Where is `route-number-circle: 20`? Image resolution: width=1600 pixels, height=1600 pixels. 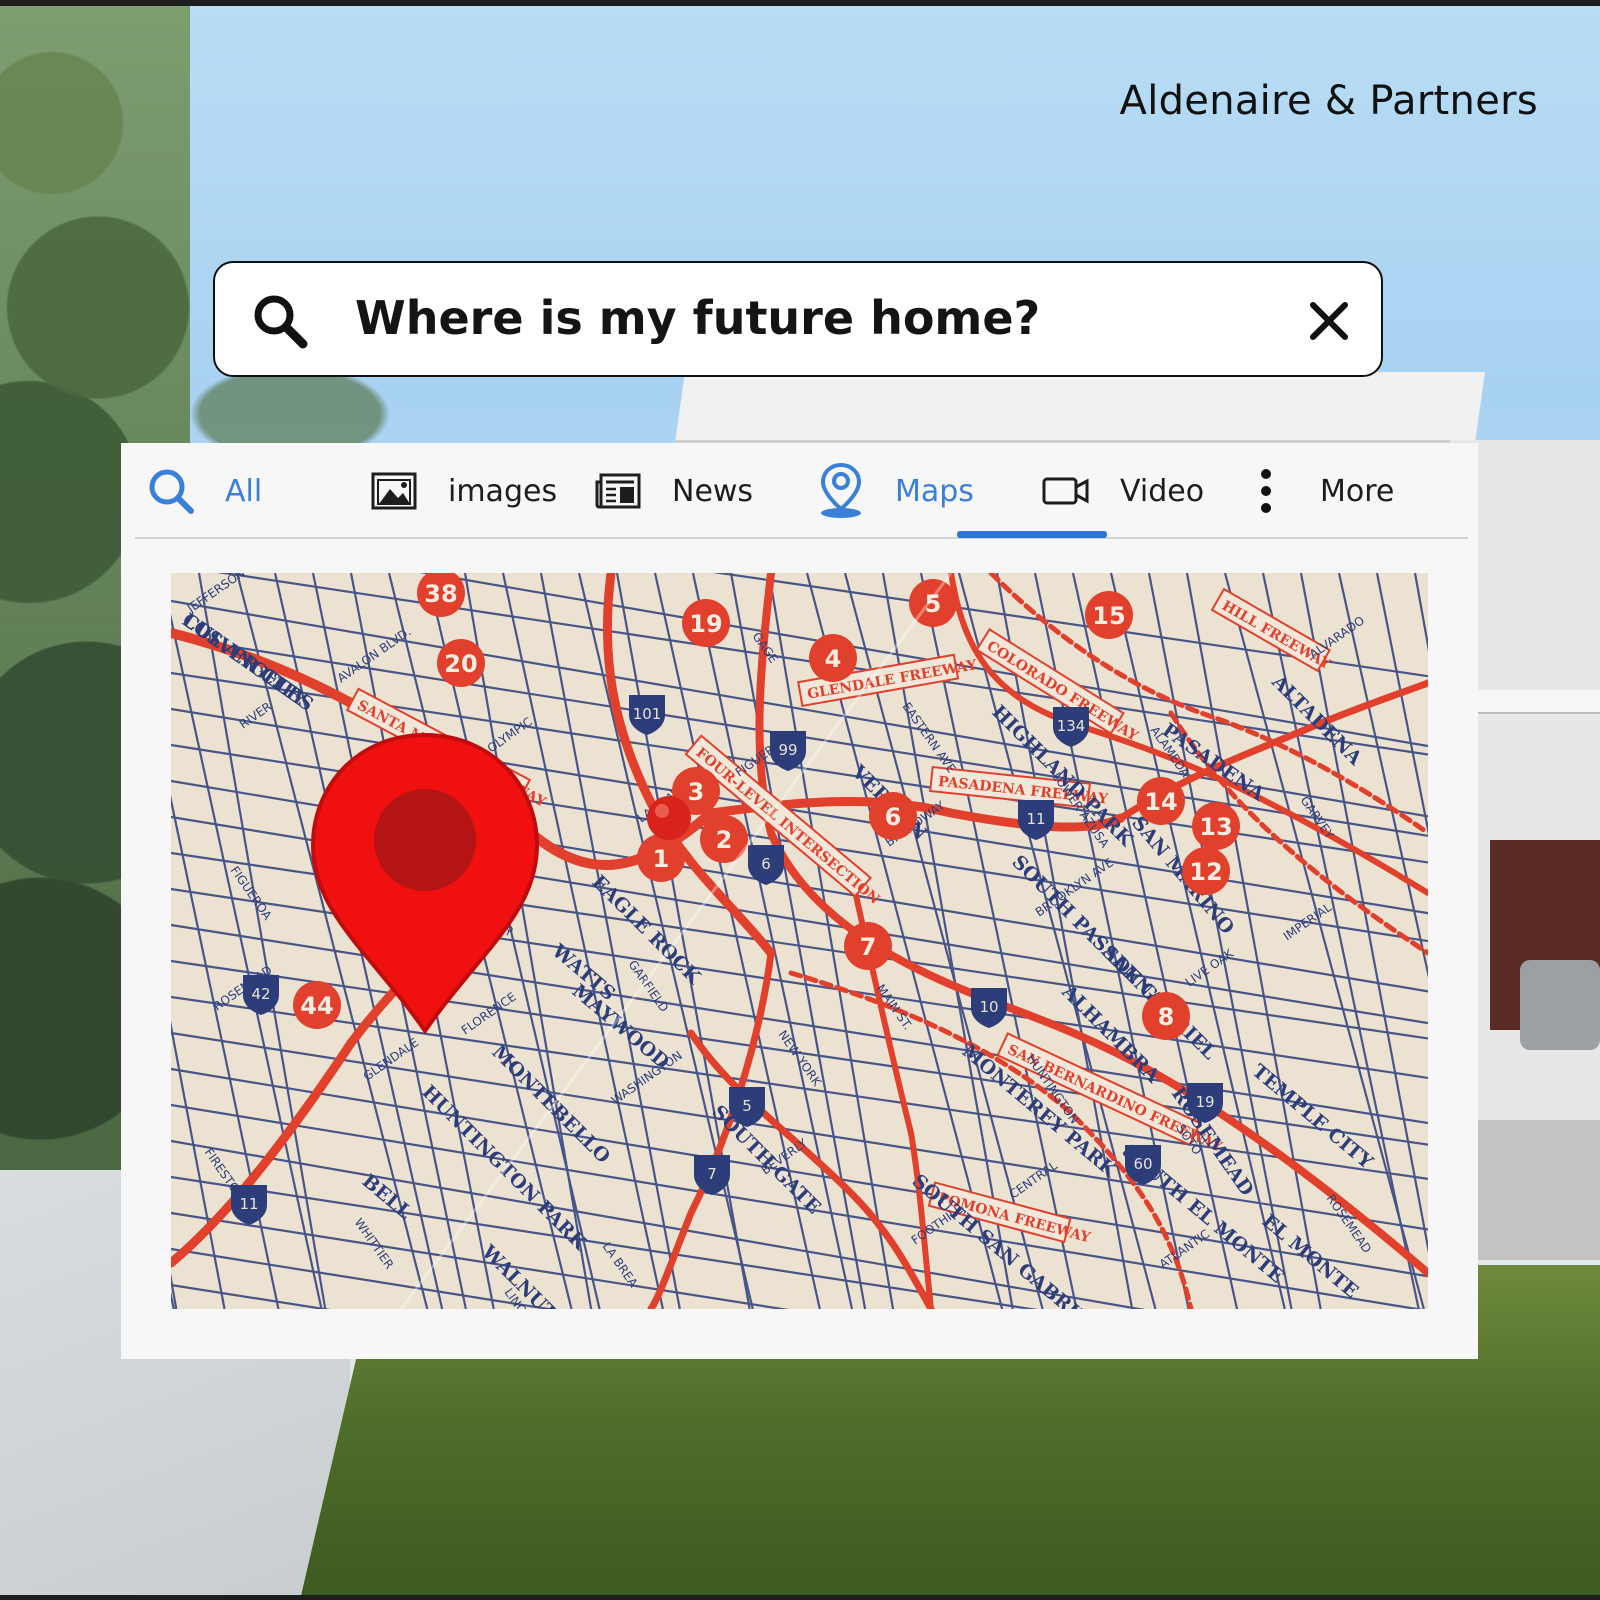
route-number-circle: 20 is located at coordinates (461, 663).